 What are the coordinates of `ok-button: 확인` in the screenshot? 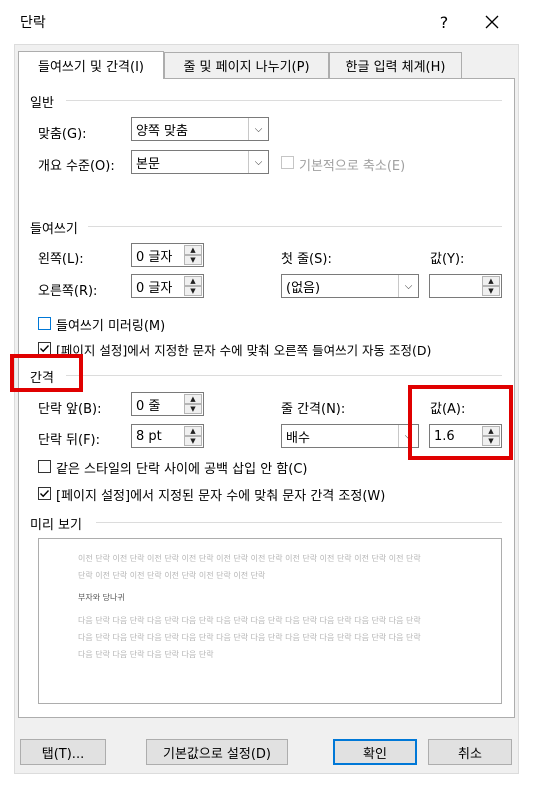 It's located at (375, 752).